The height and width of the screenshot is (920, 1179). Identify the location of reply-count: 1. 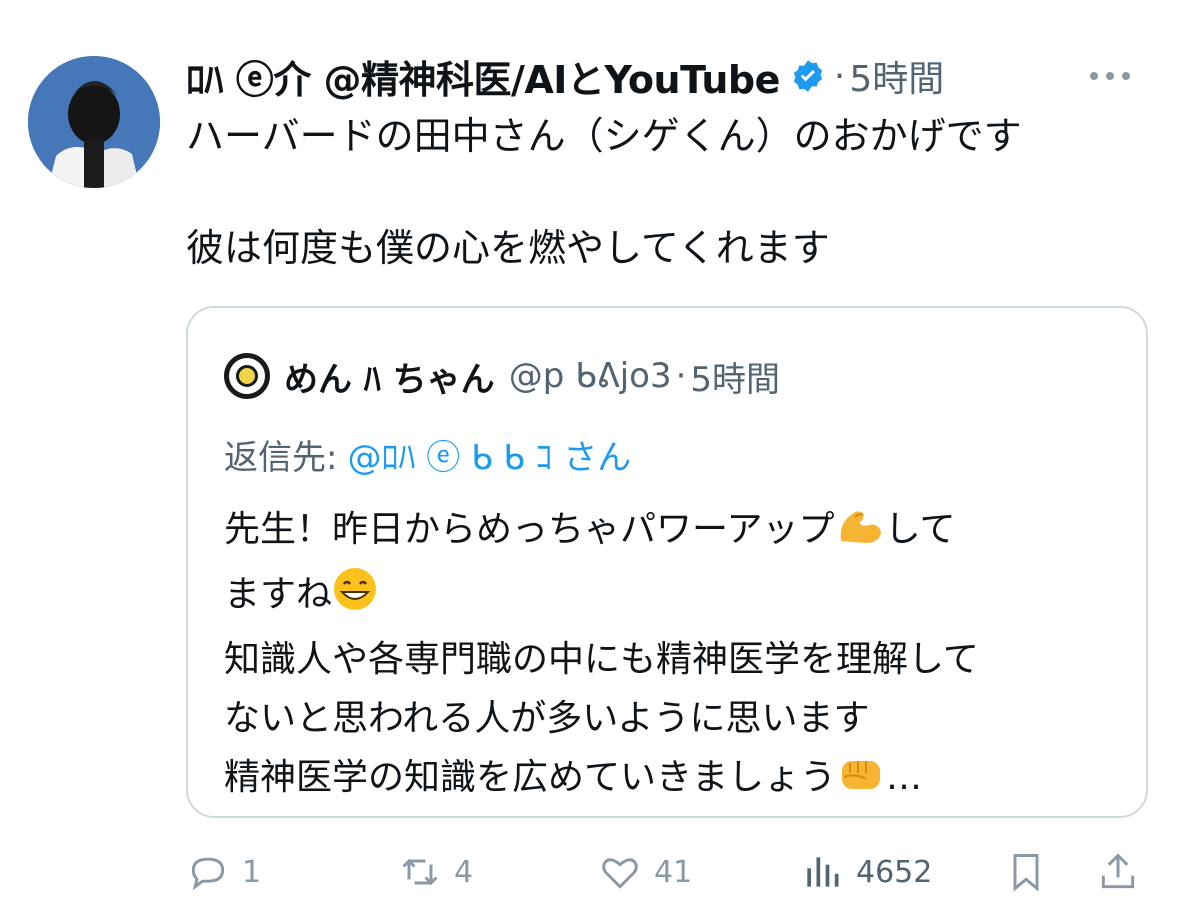
(252, 872).